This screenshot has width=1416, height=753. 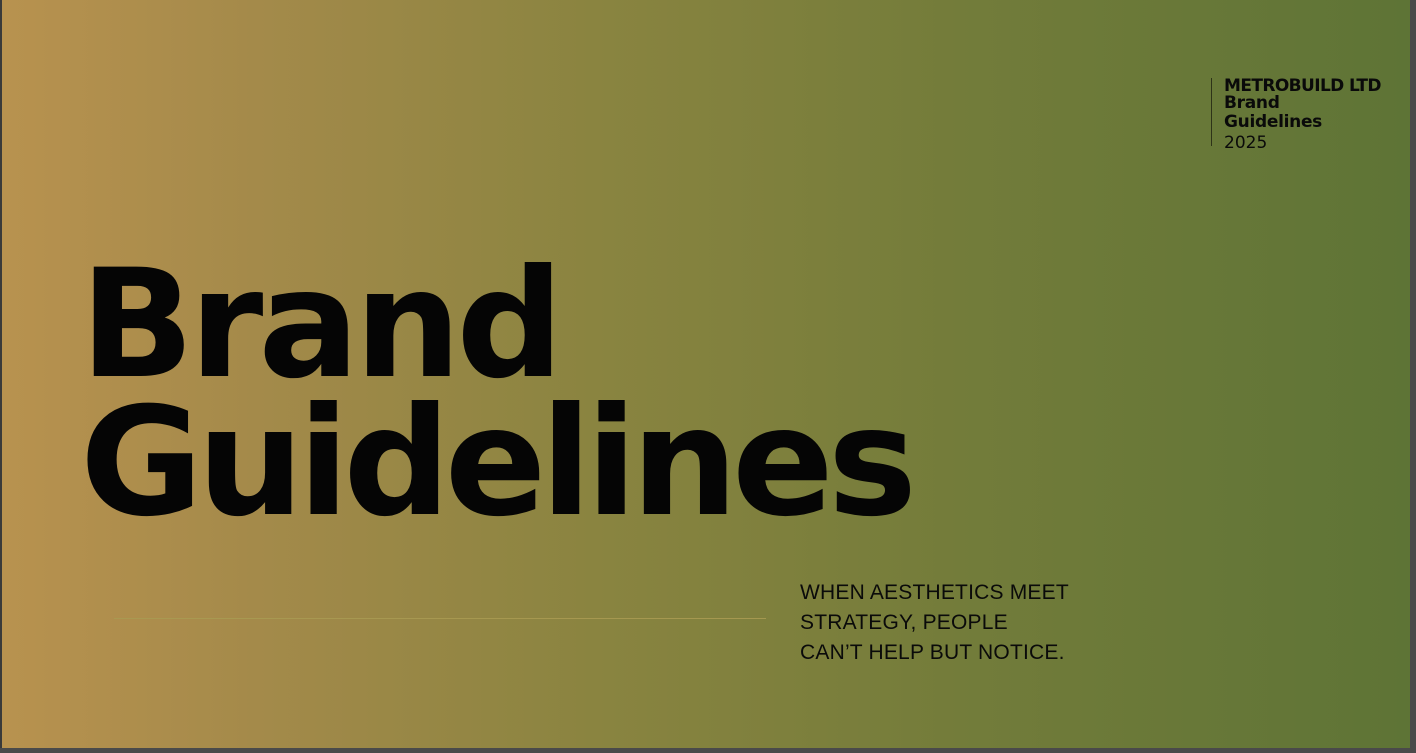 What do you see at coordinates (1211, 112) in the screenshot?
I see `vertical-divider` at bounding box center [1211, 112].